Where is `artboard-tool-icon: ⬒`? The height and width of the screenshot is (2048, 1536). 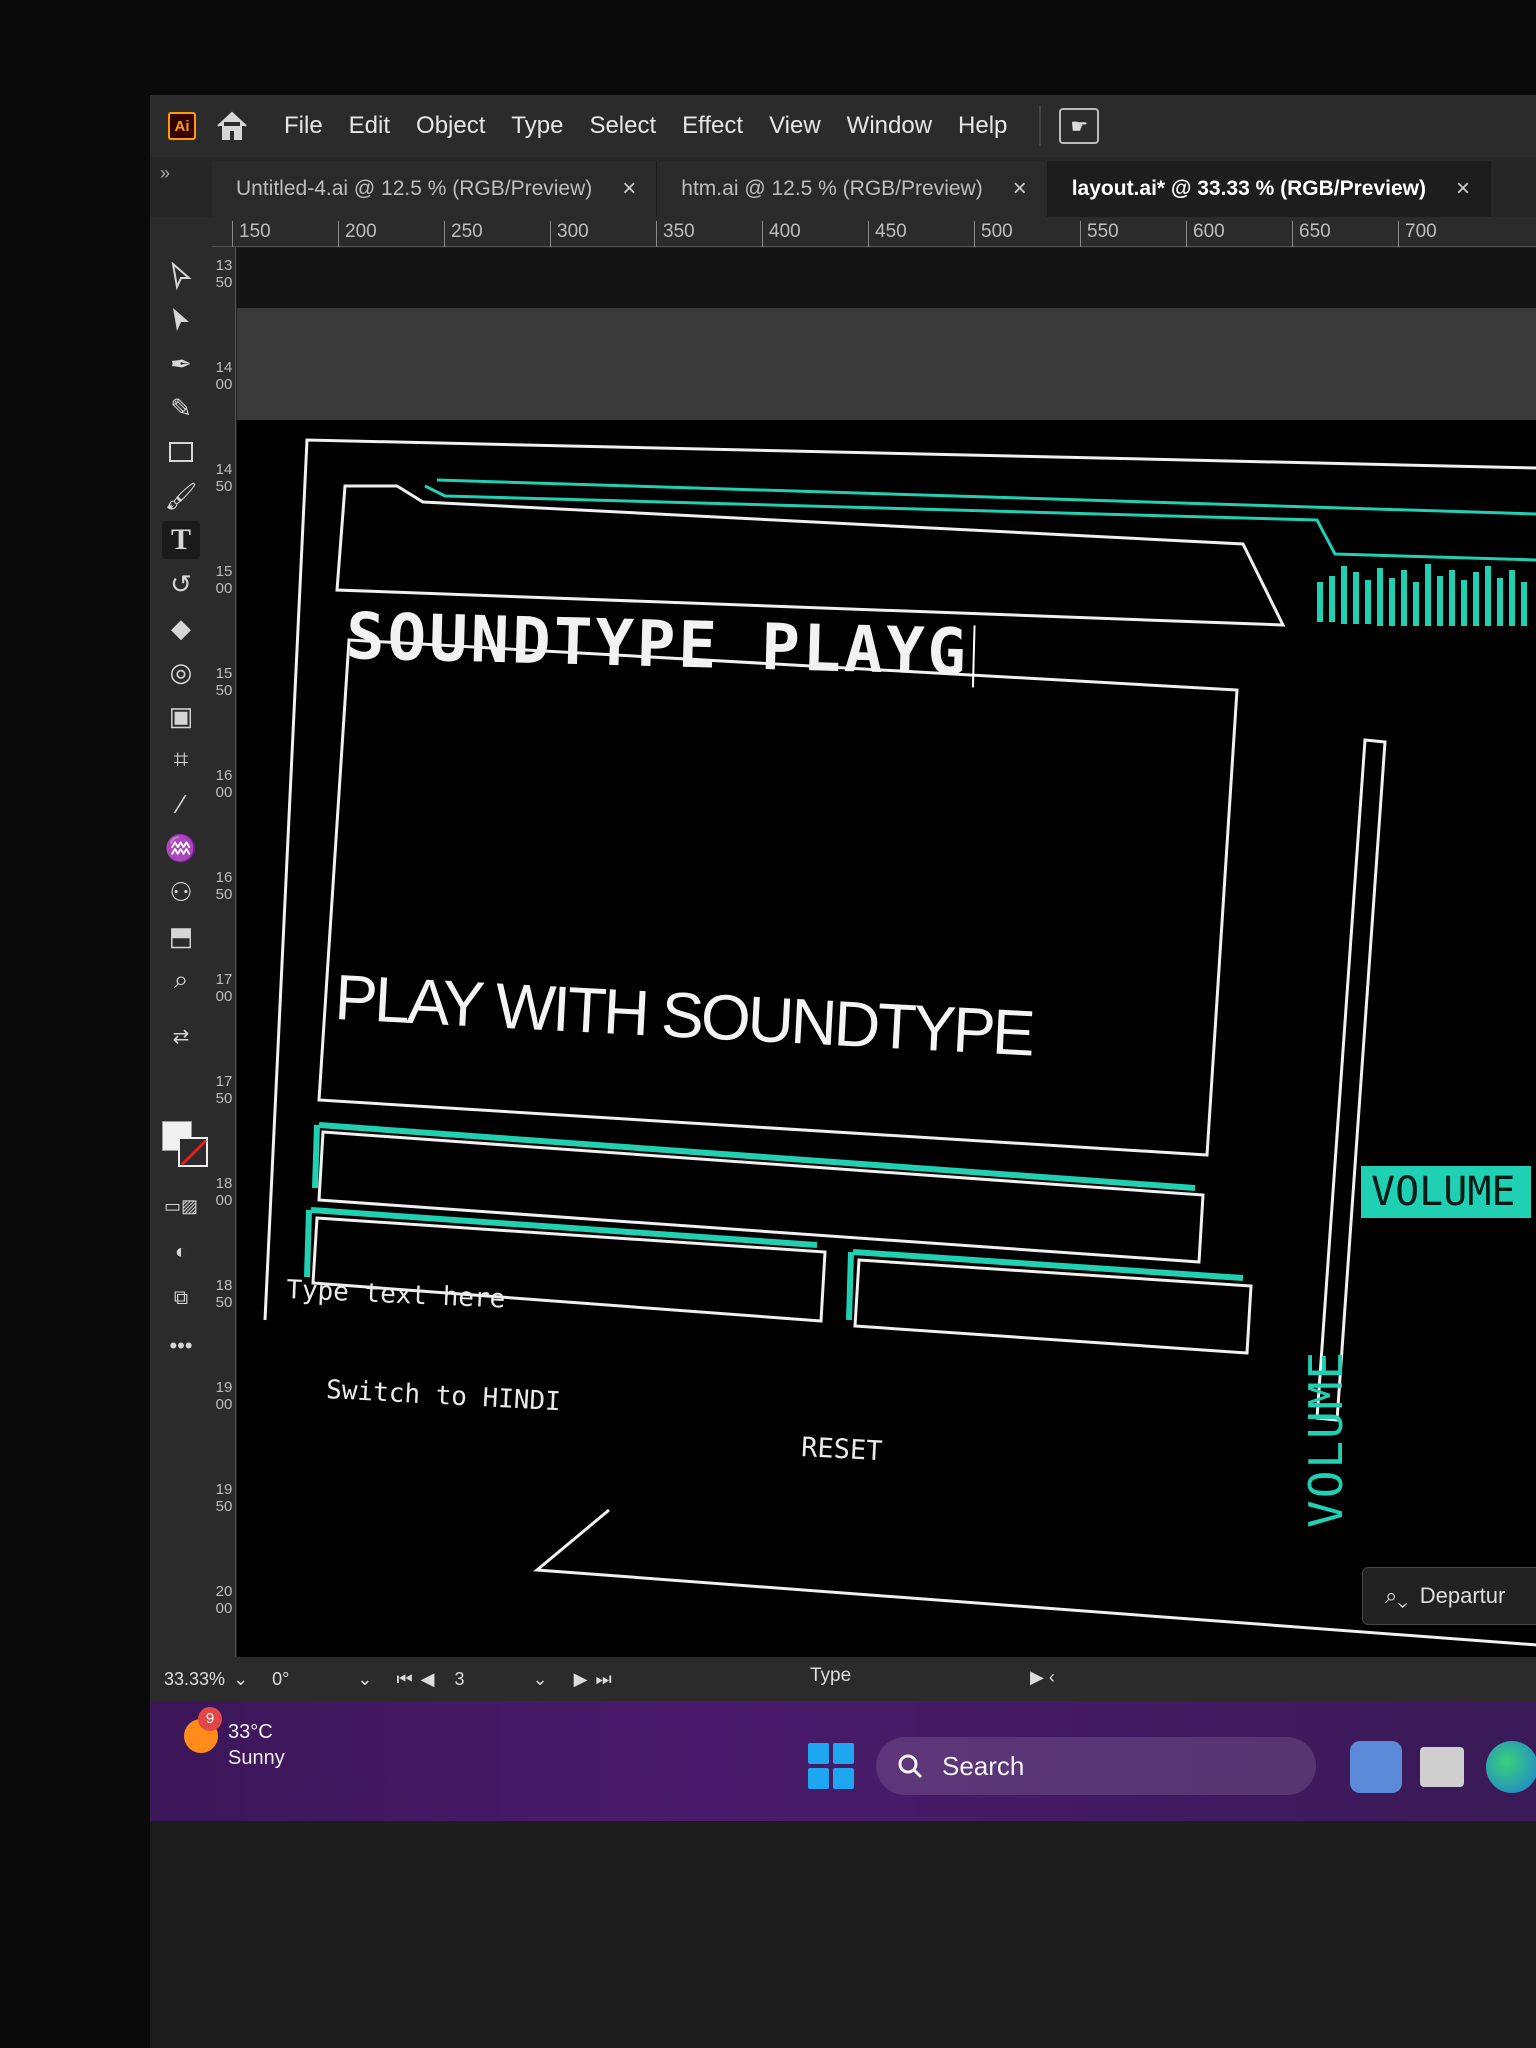
artboard-tool-icon: ⬒ is located at coordinates (181, 936).